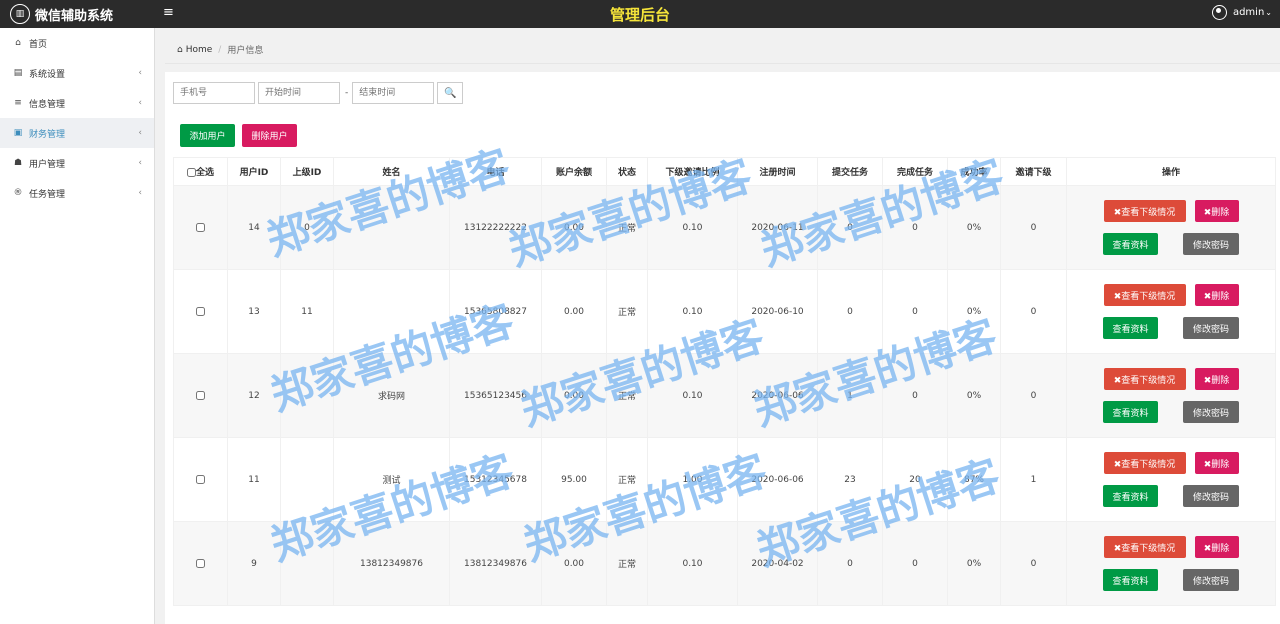 The image size is (1280, 624). What do you see at coordinates (1033, 171) in the screenshot?
I see `column-header: 邀请下级` at bounding box center [1033, 171].